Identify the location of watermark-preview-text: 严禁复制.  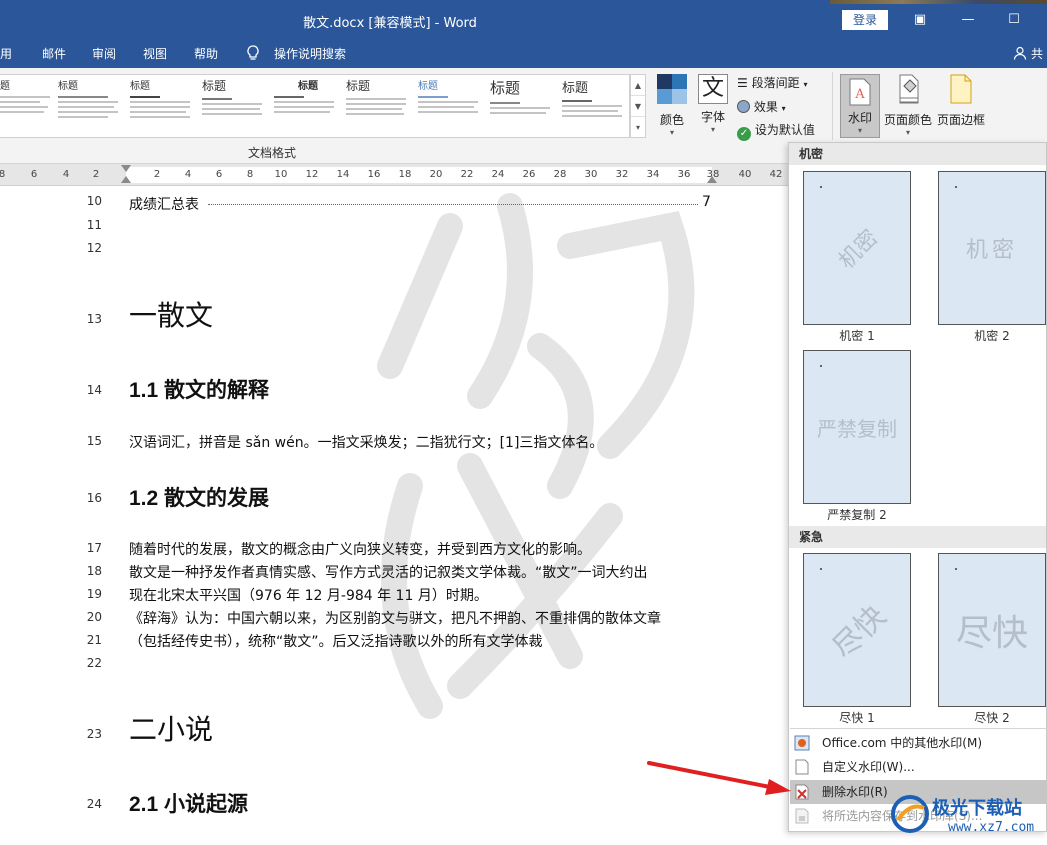
(857, 428).